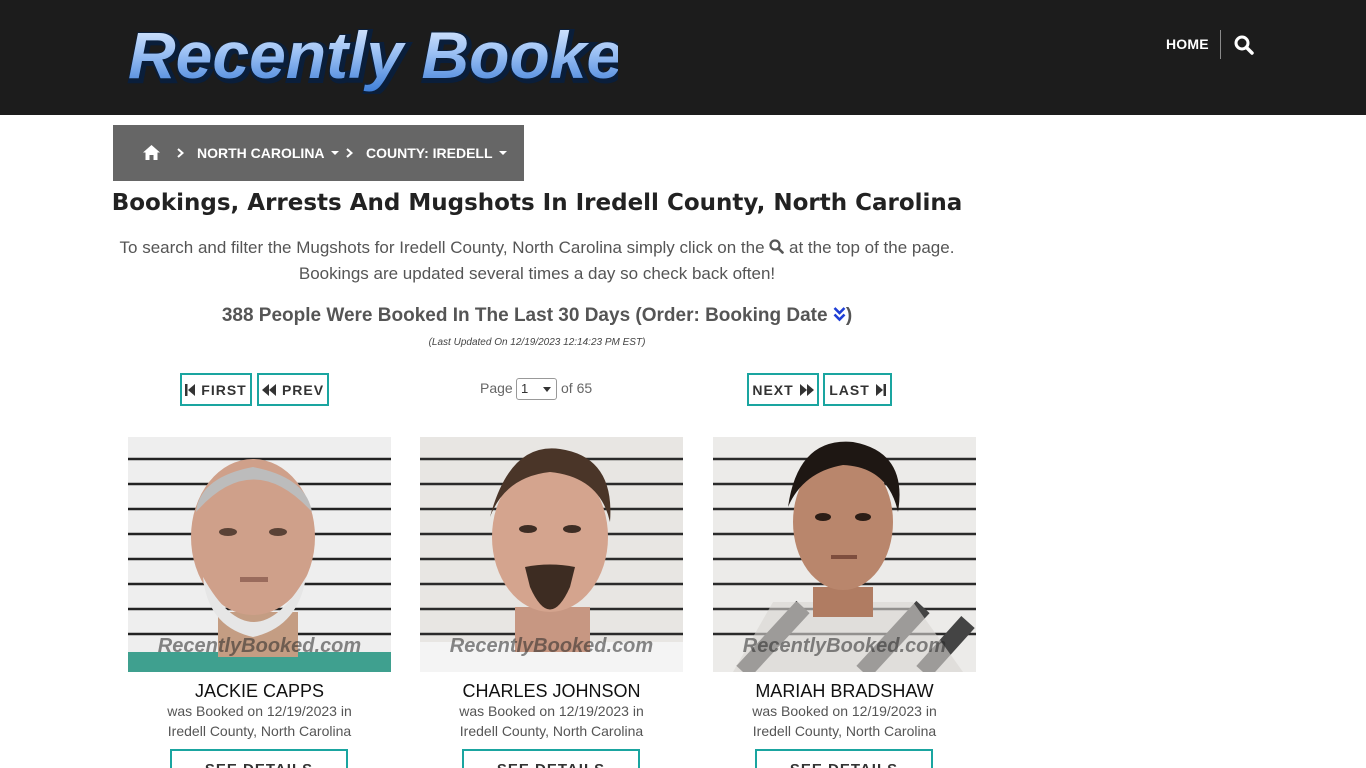  I want to click on sort-icon, so click(839, 314).